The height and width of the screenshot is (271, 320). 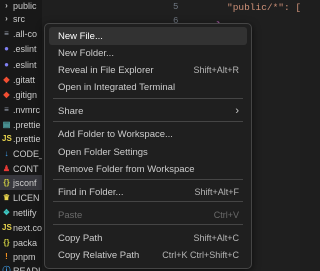 I want to click on menu-item-open-in-integrated-terminal: Open in Integrated Terminal, so click(x=148, y=87).